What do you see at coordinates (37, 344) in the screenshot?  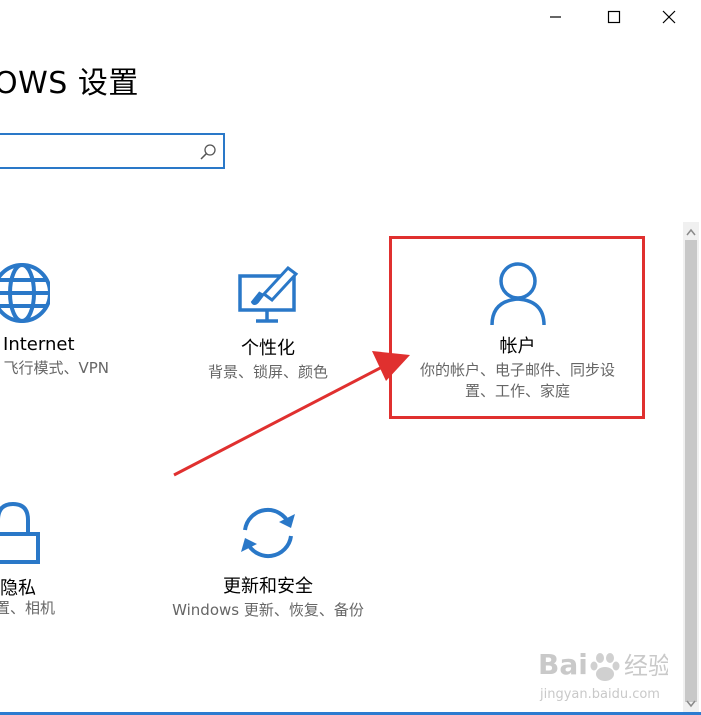 I see `tile-label: I Internet` at bounding box center [37, 344].